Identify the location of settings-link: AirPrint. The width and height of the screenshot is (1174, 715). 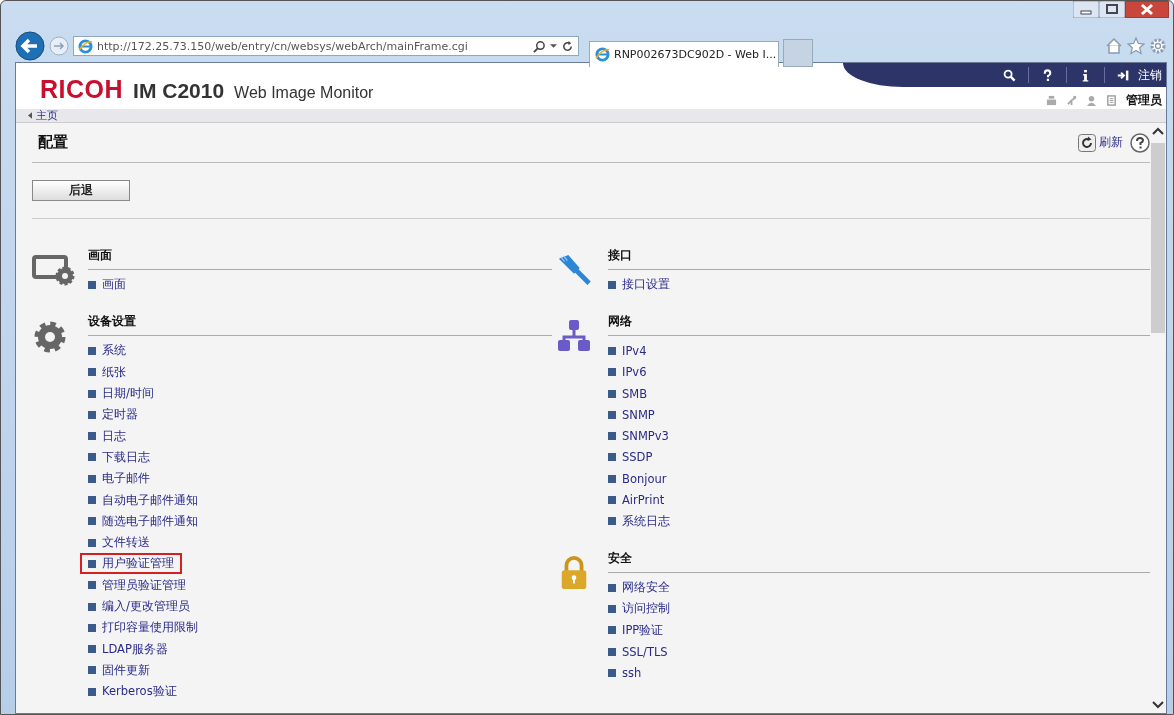
(636, 500).